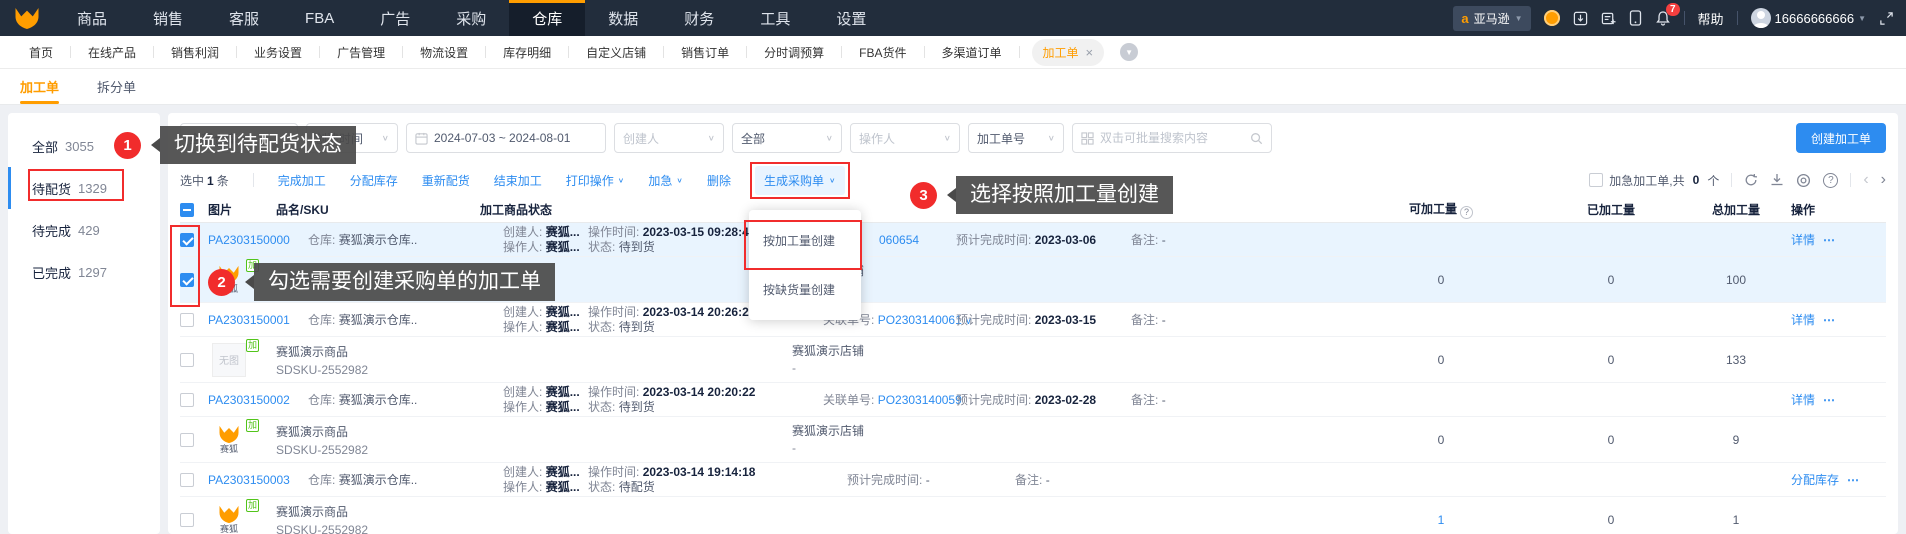 This screenshot has height=534, width=1906. Describe the element at coordinates (84, 188) in the screenshot. I see `sidebar-item-pending-allocation: 待配货 1329` at that location.